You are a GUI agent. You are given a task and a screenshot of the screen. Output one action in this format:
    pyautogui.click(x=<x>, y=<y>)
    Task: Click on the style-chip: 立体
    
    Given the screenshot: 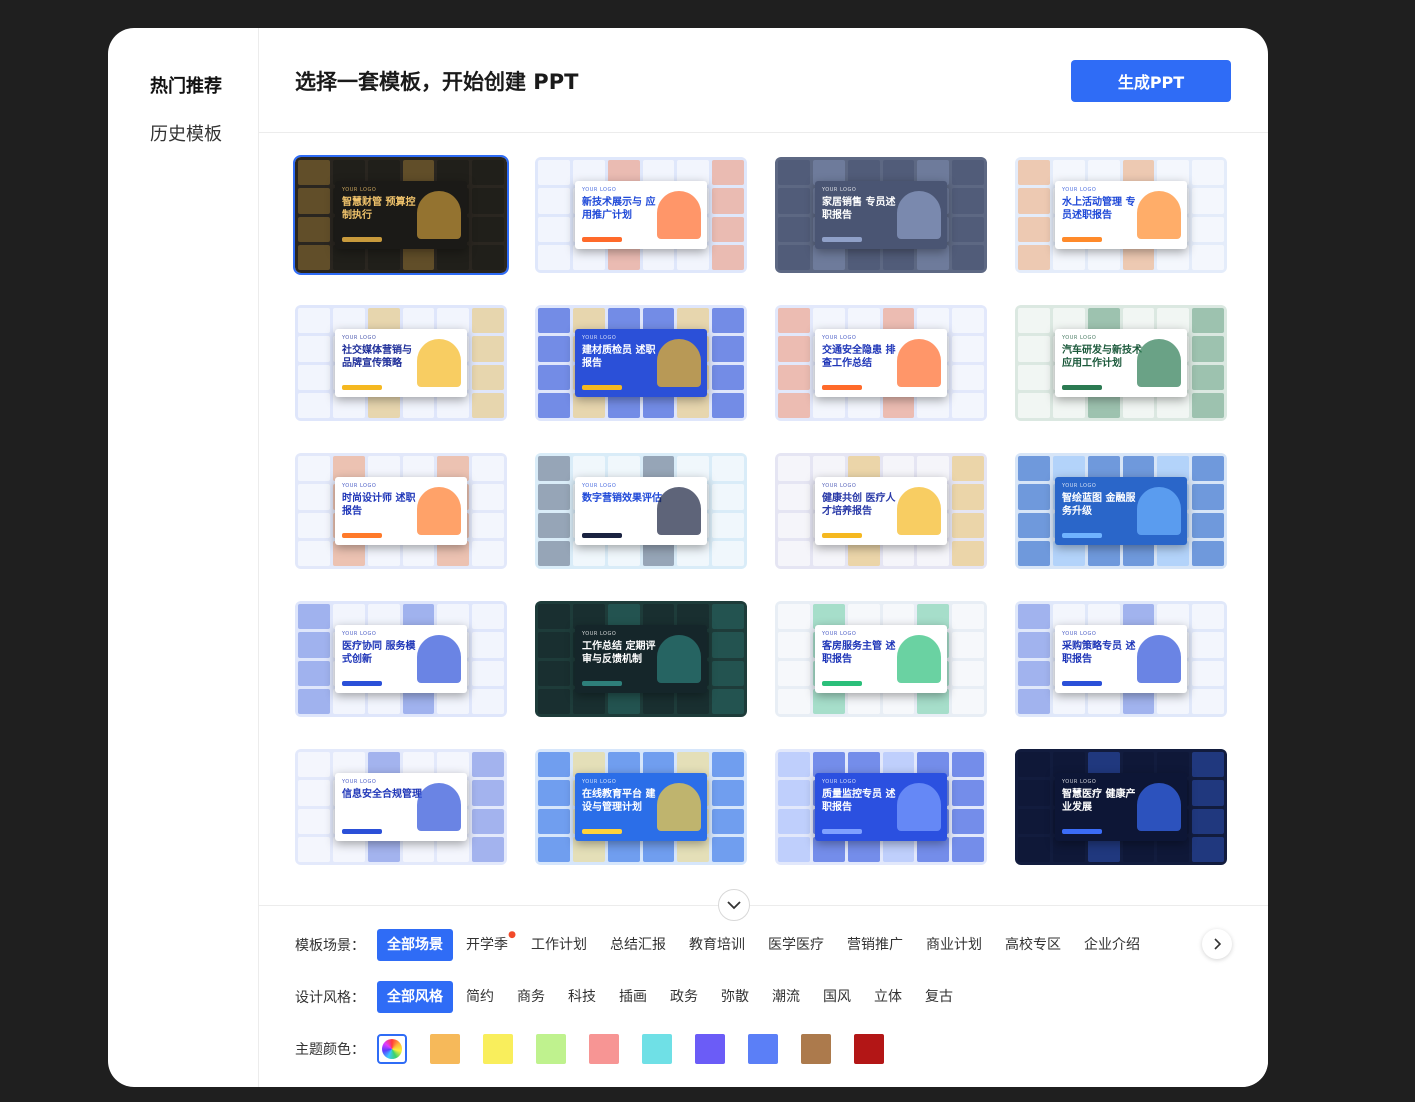 What is the action you would take?
    pyautogui.click(x=888, y=997)
    